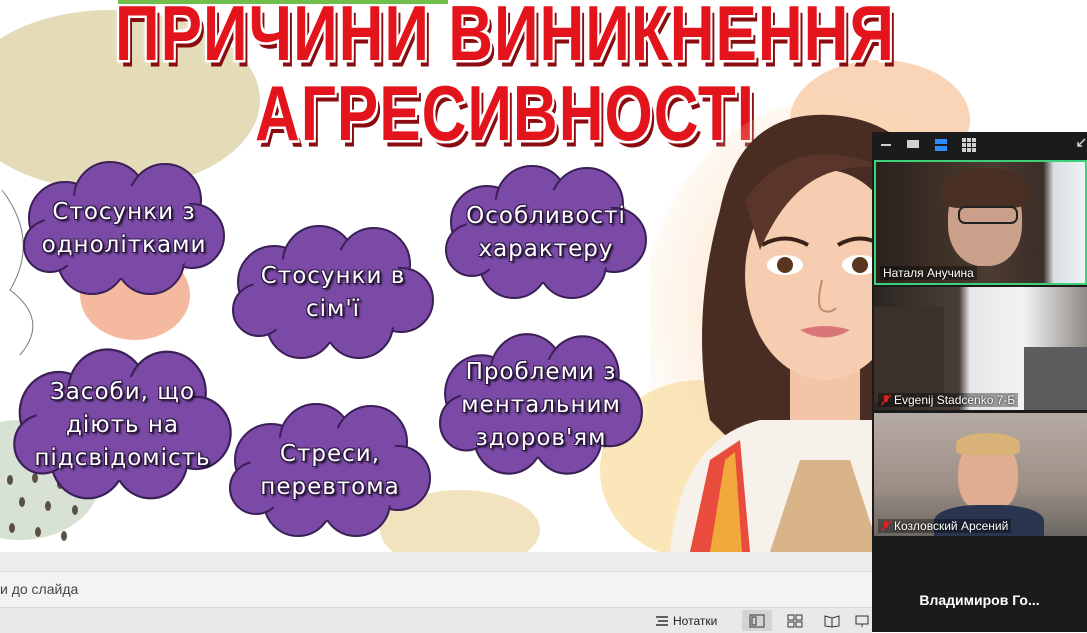 This screenshot has height=633, width=1087. I want to click on video-panel-toolbar, so click(979, 146).